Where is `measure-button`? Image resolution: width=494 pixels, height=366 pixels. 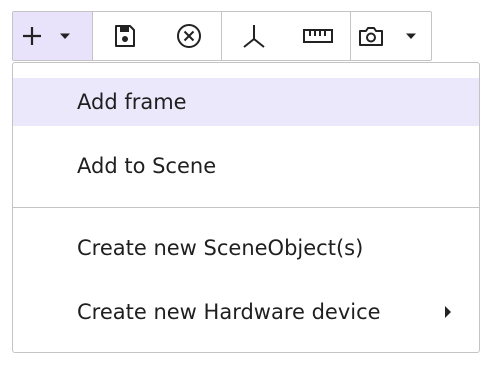
measure-button is located at coordinates (318, 36).